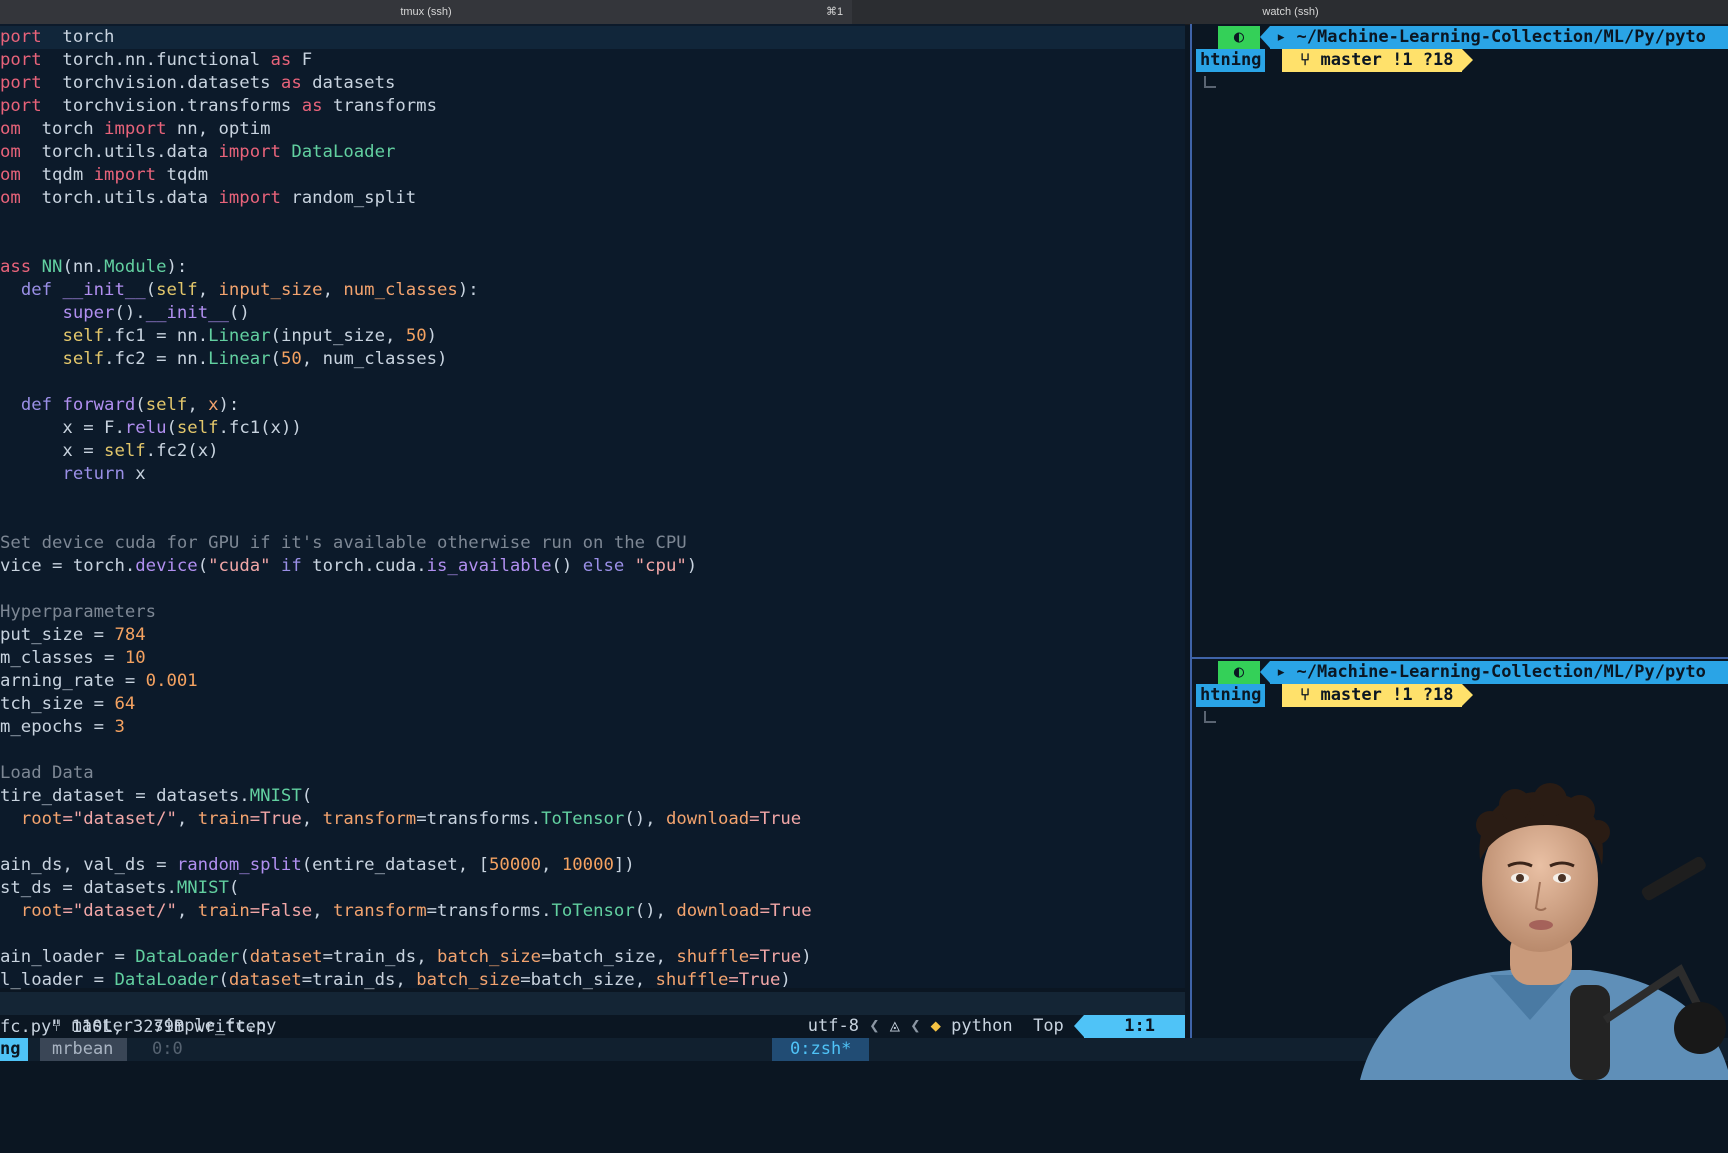 The image size is (1728, 1153). Describe the element at coordinates (592, 773) in the screenshot. I see `code-line: Load Data` at that location.